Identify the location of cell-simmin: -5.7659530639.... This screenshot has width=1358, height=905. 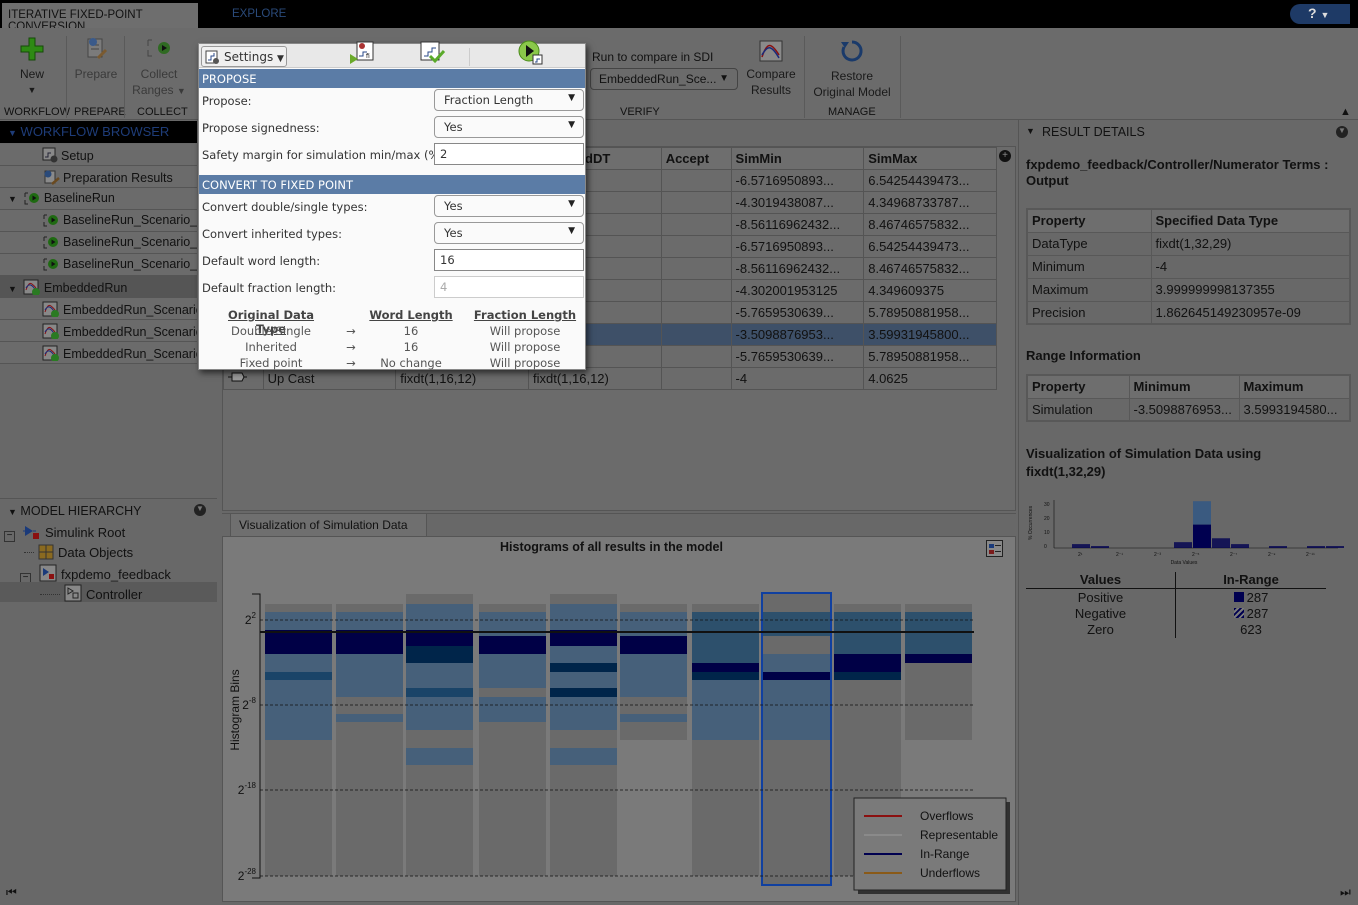
(797, 312).